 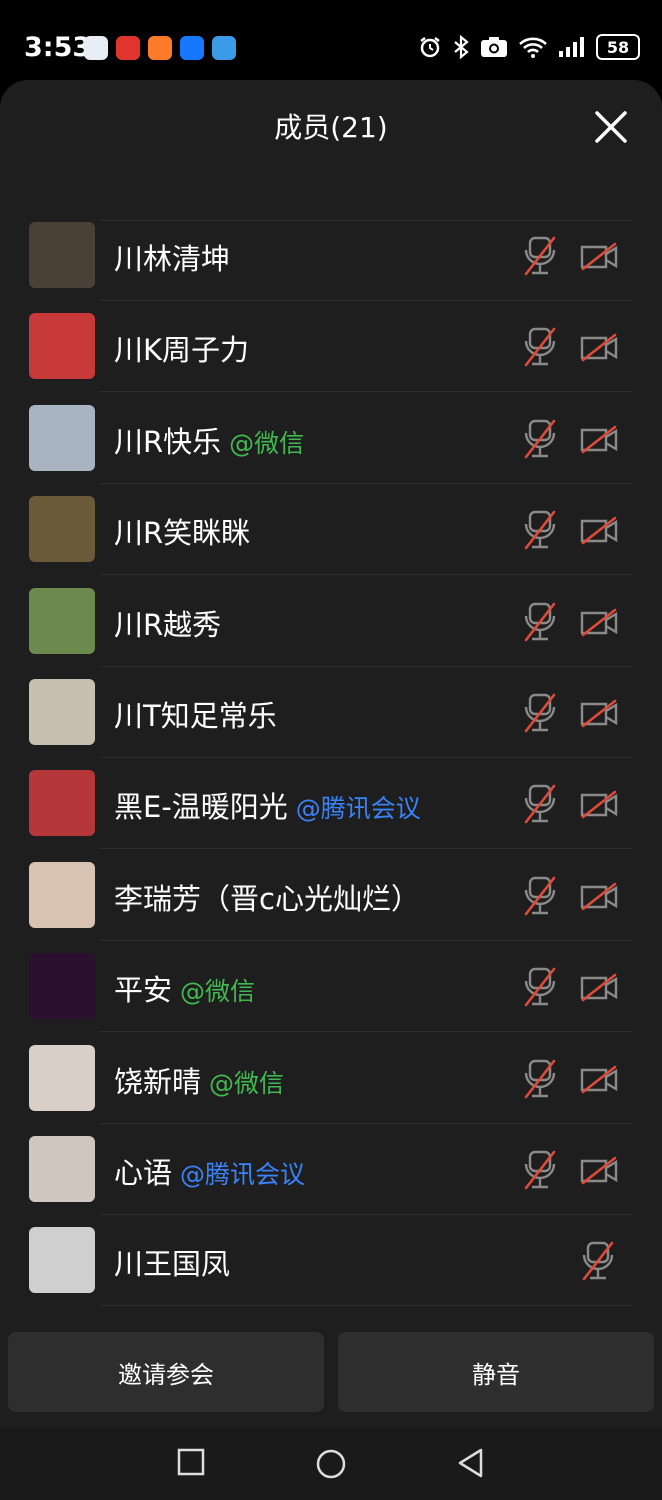 What do you see at coordinates (143, 990) in the screenshot?
I see `member-name: 平安` at bounding box center [143, 990].